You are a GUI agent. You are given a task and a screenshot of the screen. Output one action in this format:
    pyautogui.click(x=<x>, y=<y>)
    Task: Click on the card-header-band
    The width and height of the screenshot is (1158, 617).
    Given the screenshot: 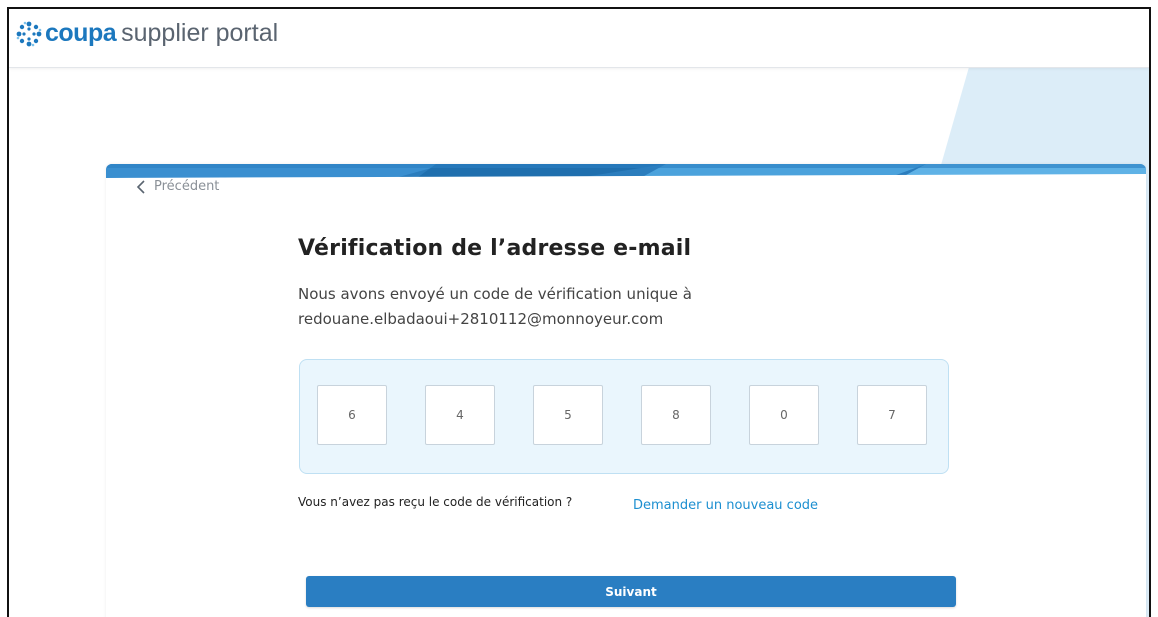 What is the action you would take?
    pyautogui.click(x=626, y=175)
    